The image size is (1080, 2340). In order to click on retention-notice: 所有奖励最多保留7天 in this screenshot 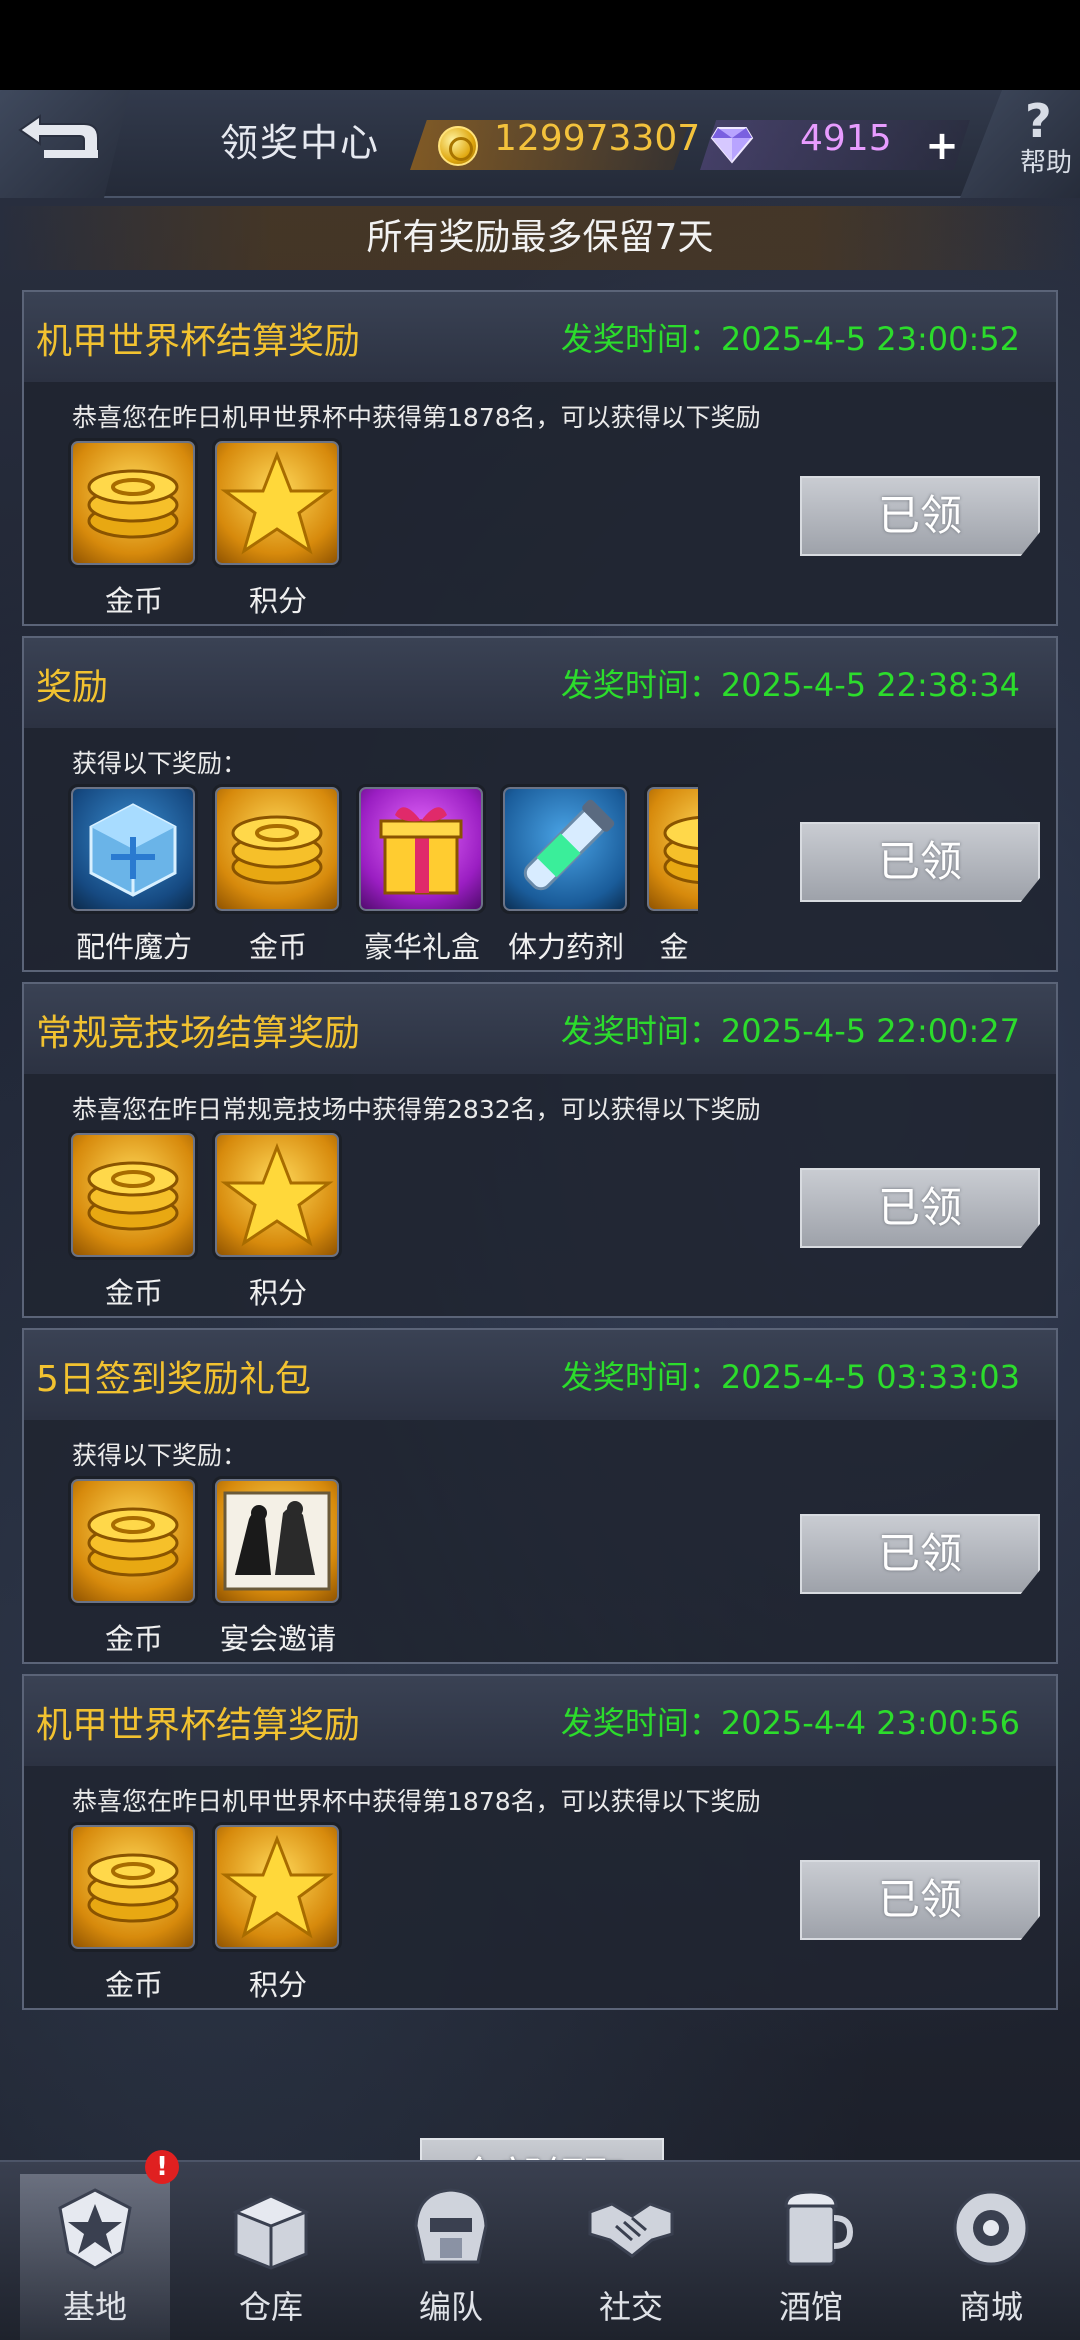, I will do `click(540, 238)`.